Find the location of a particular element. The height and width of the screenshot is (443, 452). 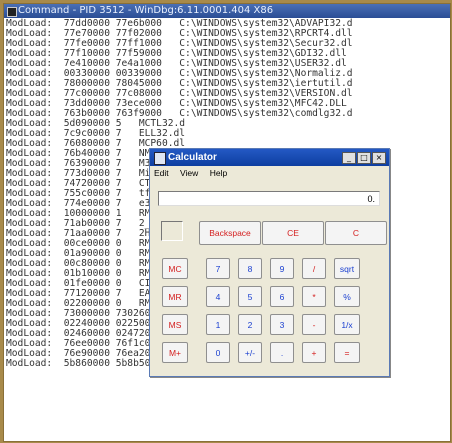

multiply-button: * is located at coordinates (314, 296).